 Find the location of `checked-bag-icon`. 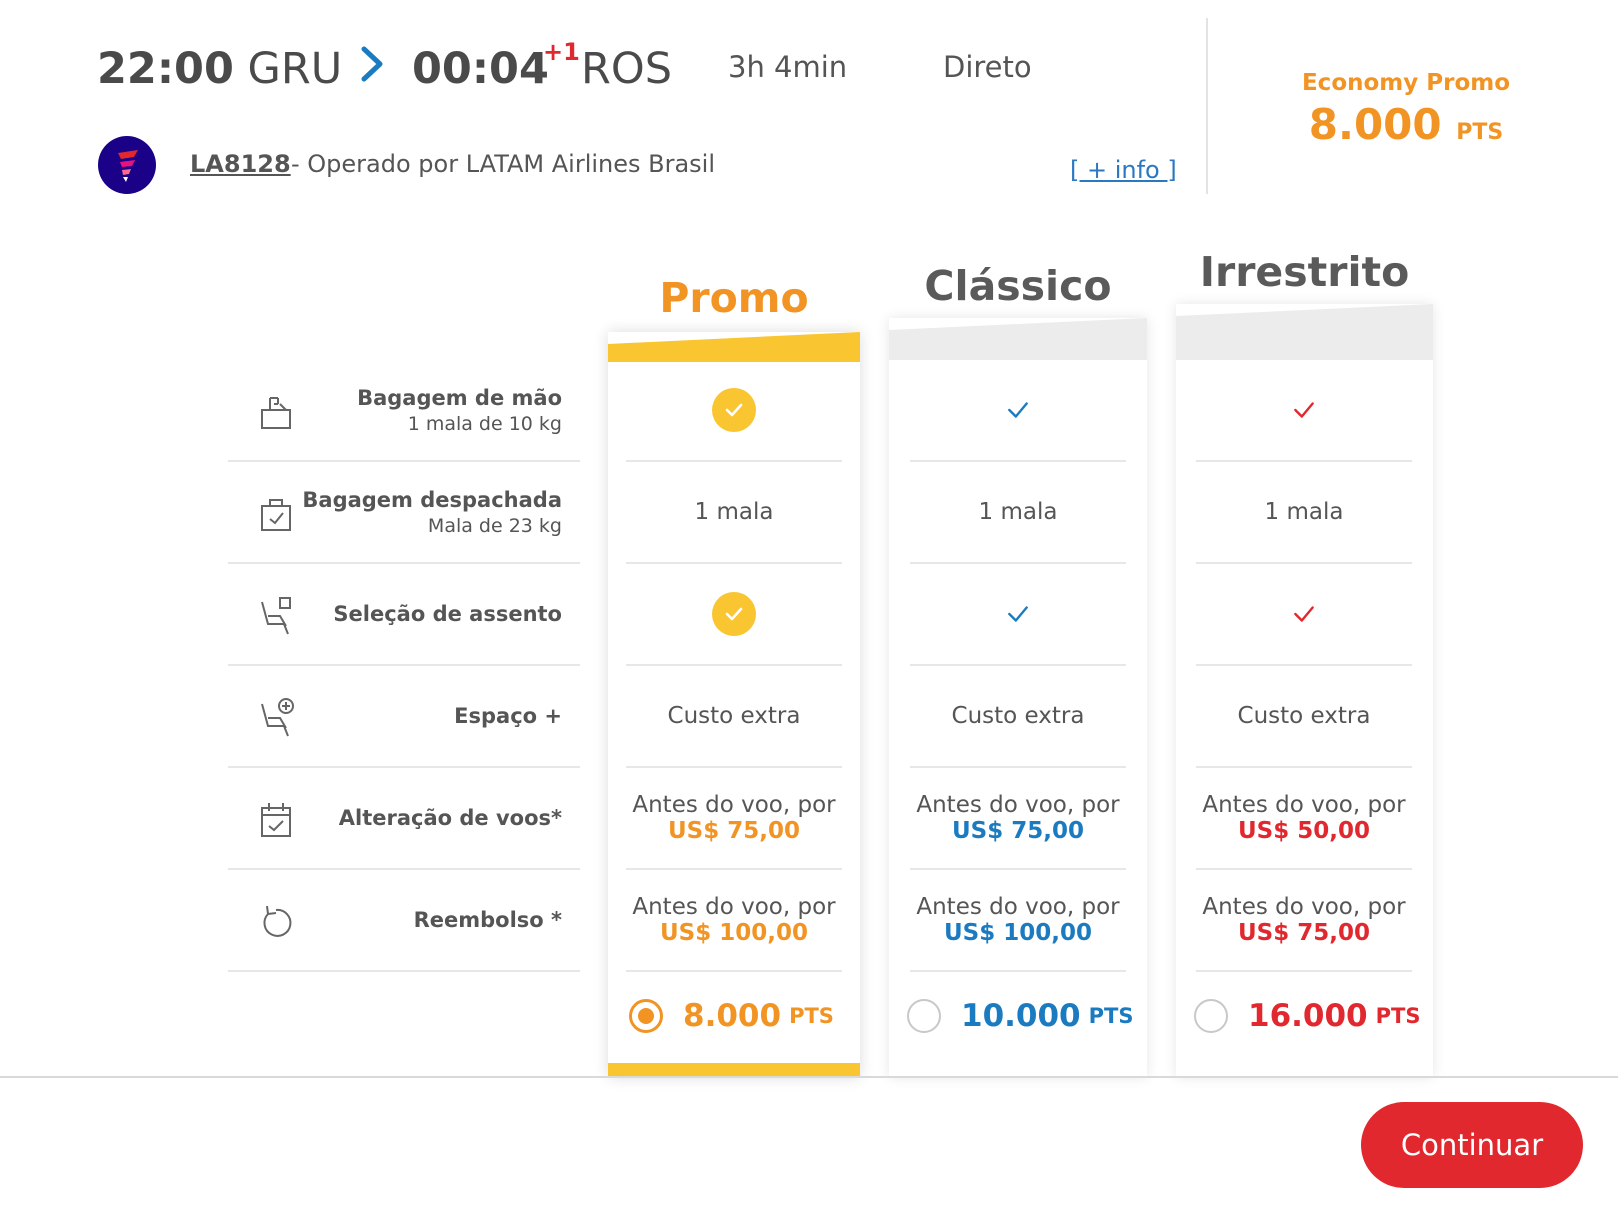

checked-bag-icon is located at coordinates (276, 515).